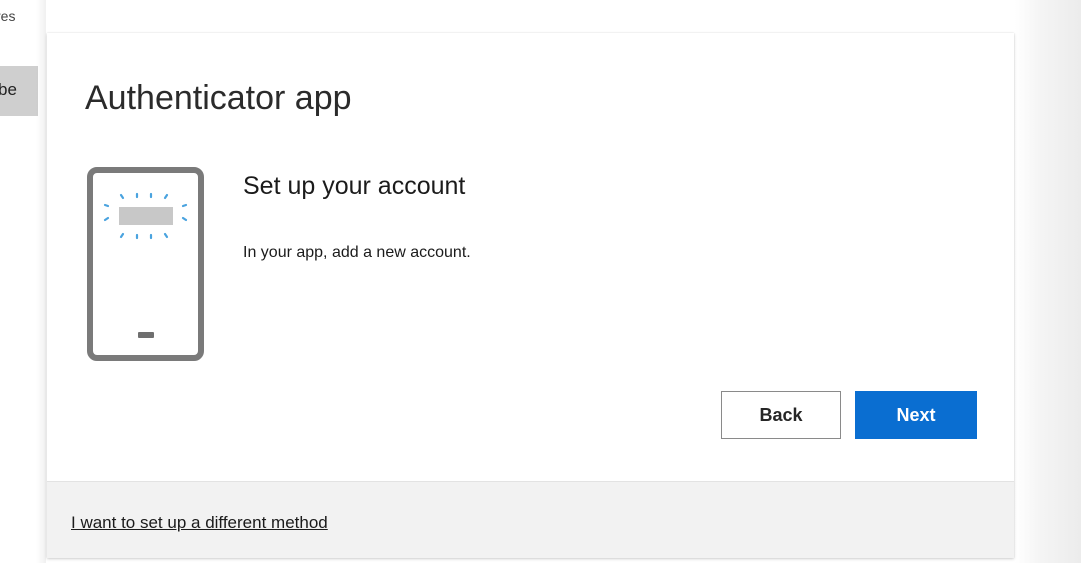 The image size is (1081, 563). Describe the element at coordinates (218, 98) in the screenshot. I see `dialog-title: Authenticator app` at that location.